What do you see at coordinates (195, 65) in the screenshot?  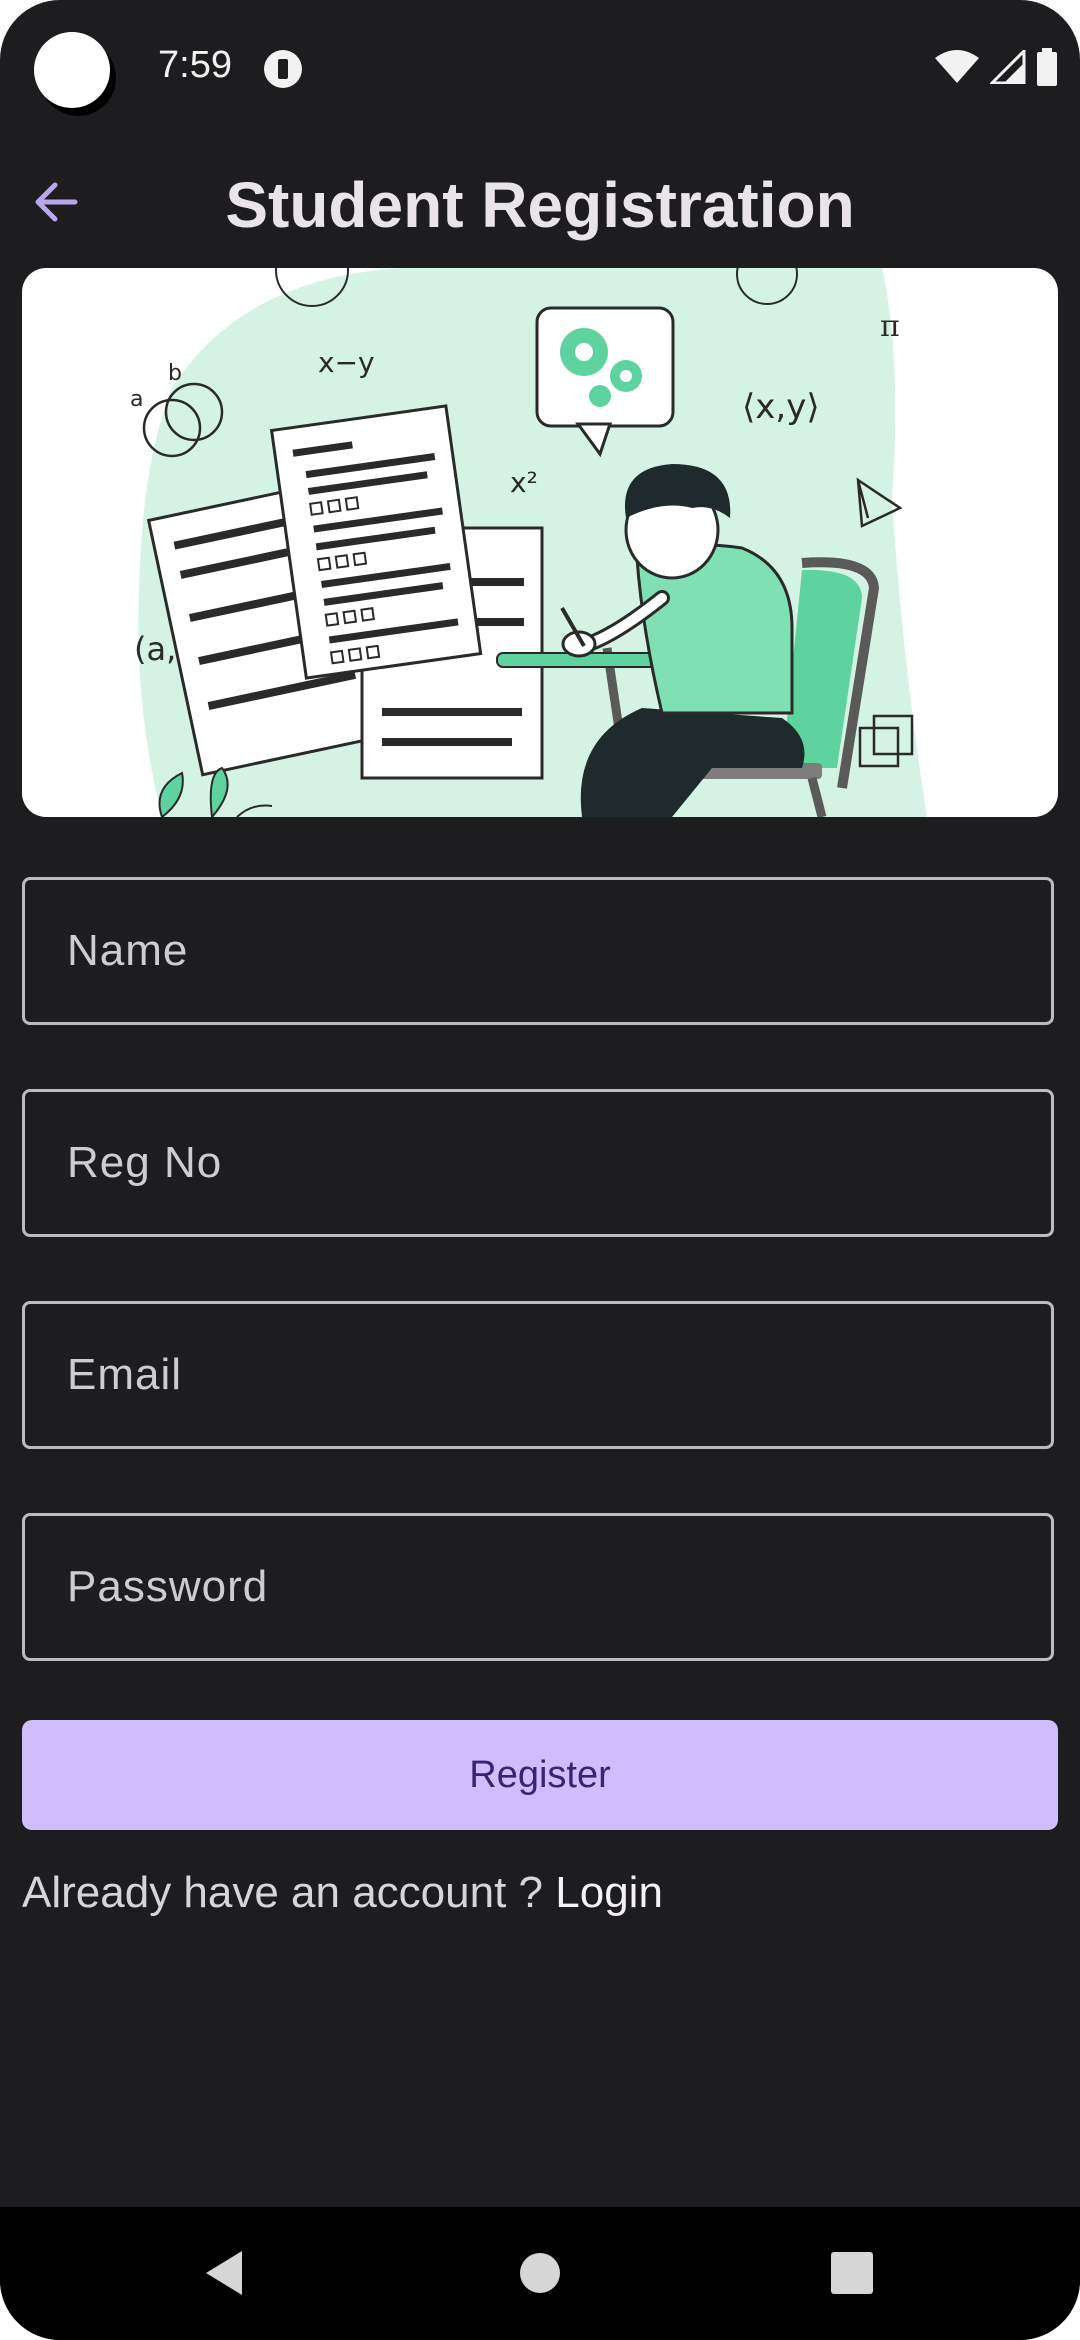 I see `status-time: 7:59` at bounding box center [195, 65].